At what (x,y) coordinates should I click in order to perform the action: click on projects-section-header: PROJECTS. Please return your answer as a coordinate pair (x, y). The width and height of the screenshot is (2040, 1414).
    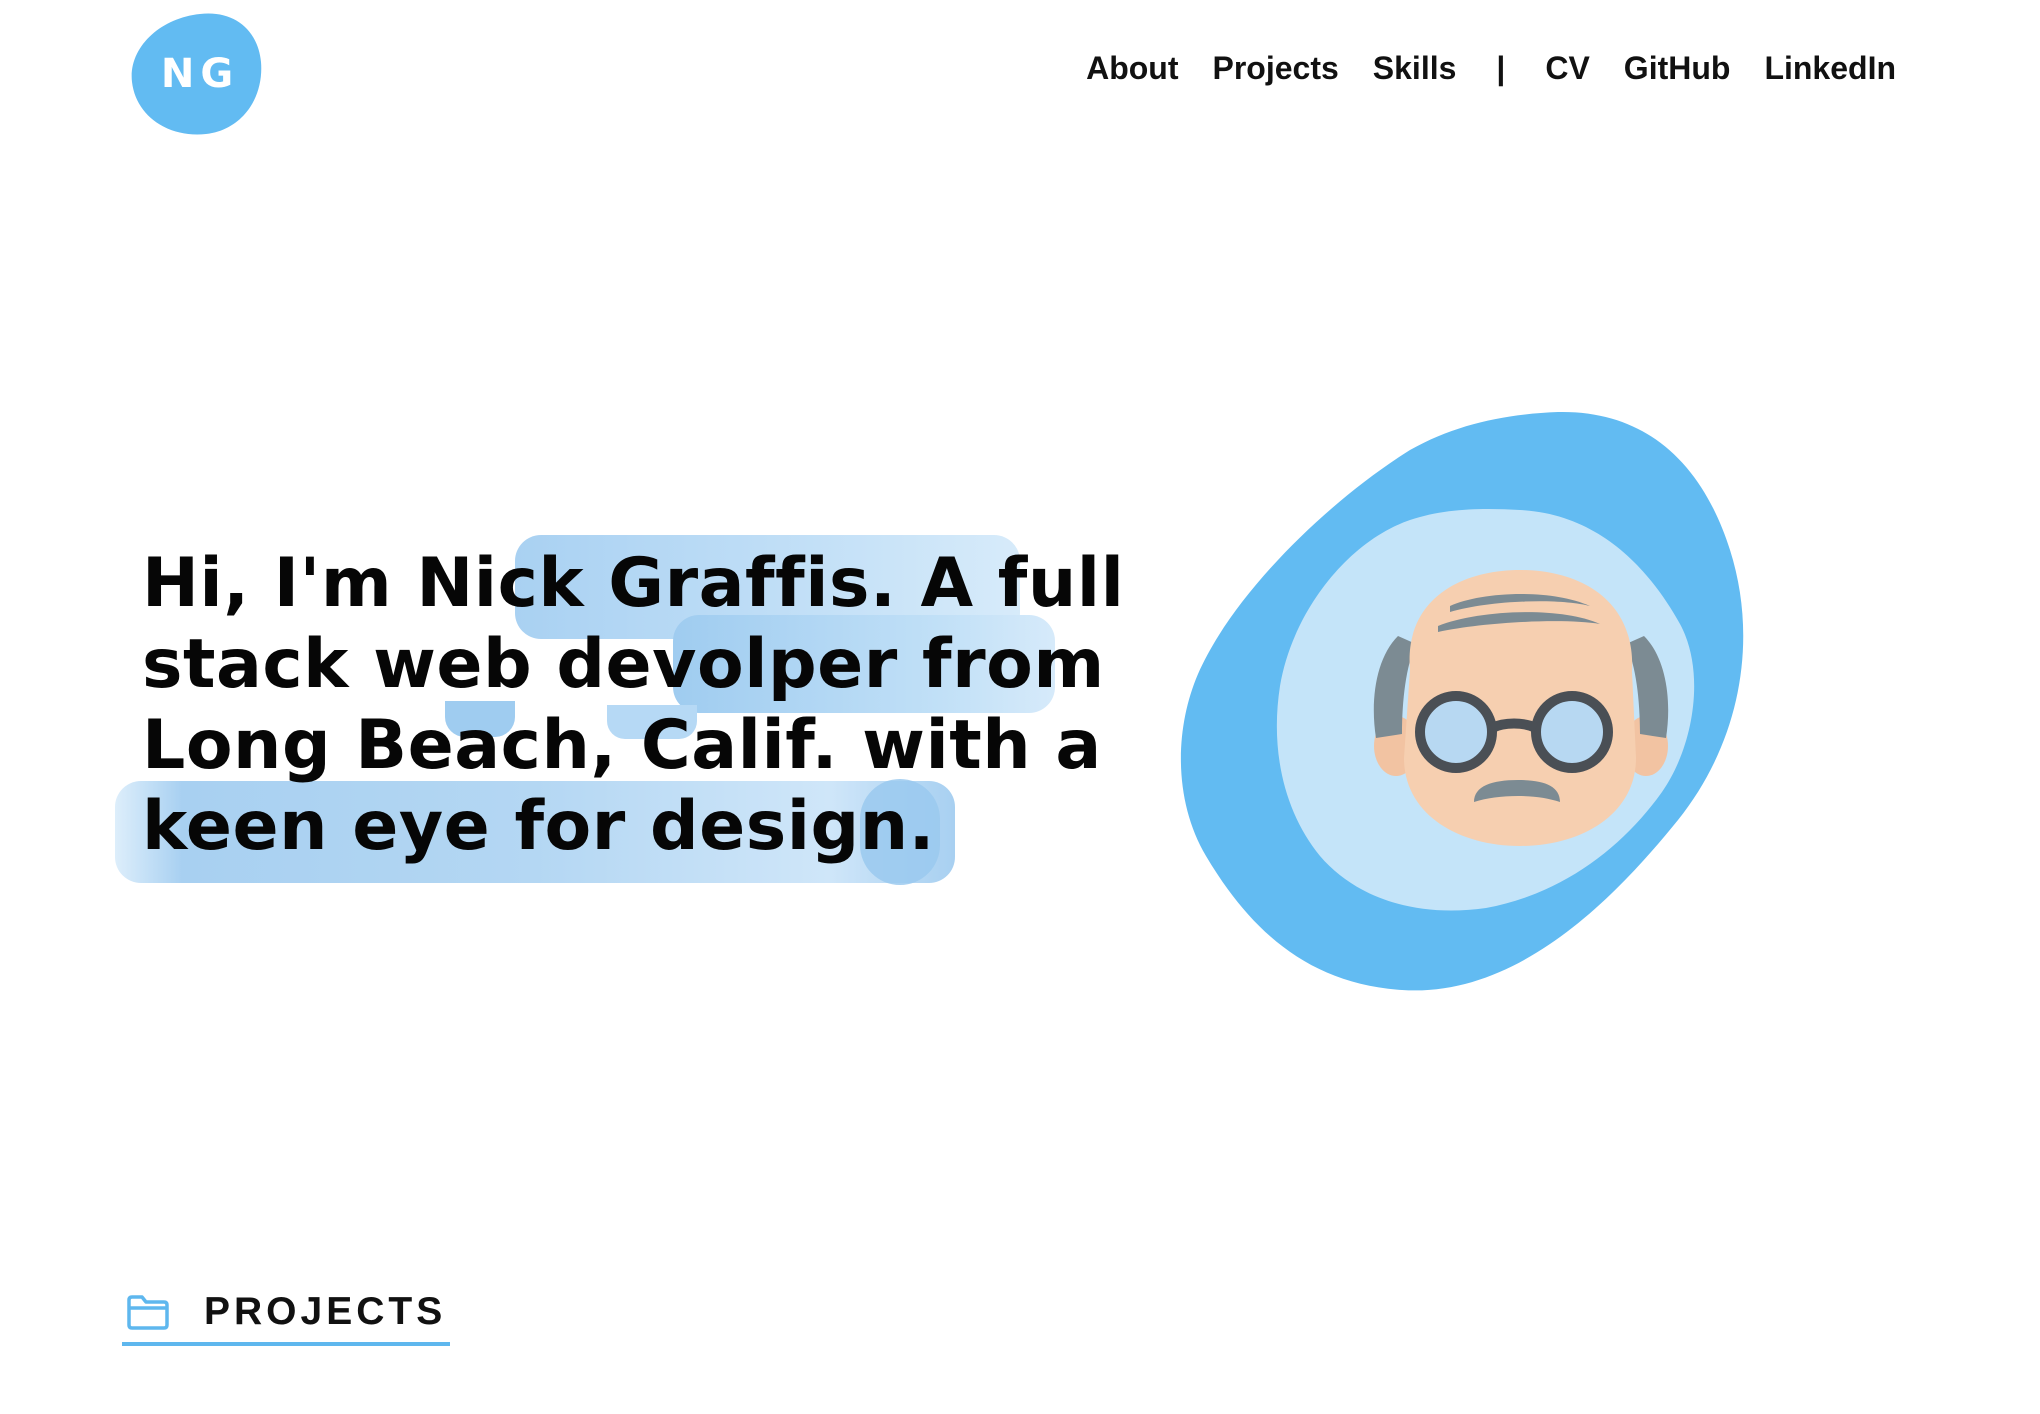
    Looking at the image, I should click on (286, 1318).